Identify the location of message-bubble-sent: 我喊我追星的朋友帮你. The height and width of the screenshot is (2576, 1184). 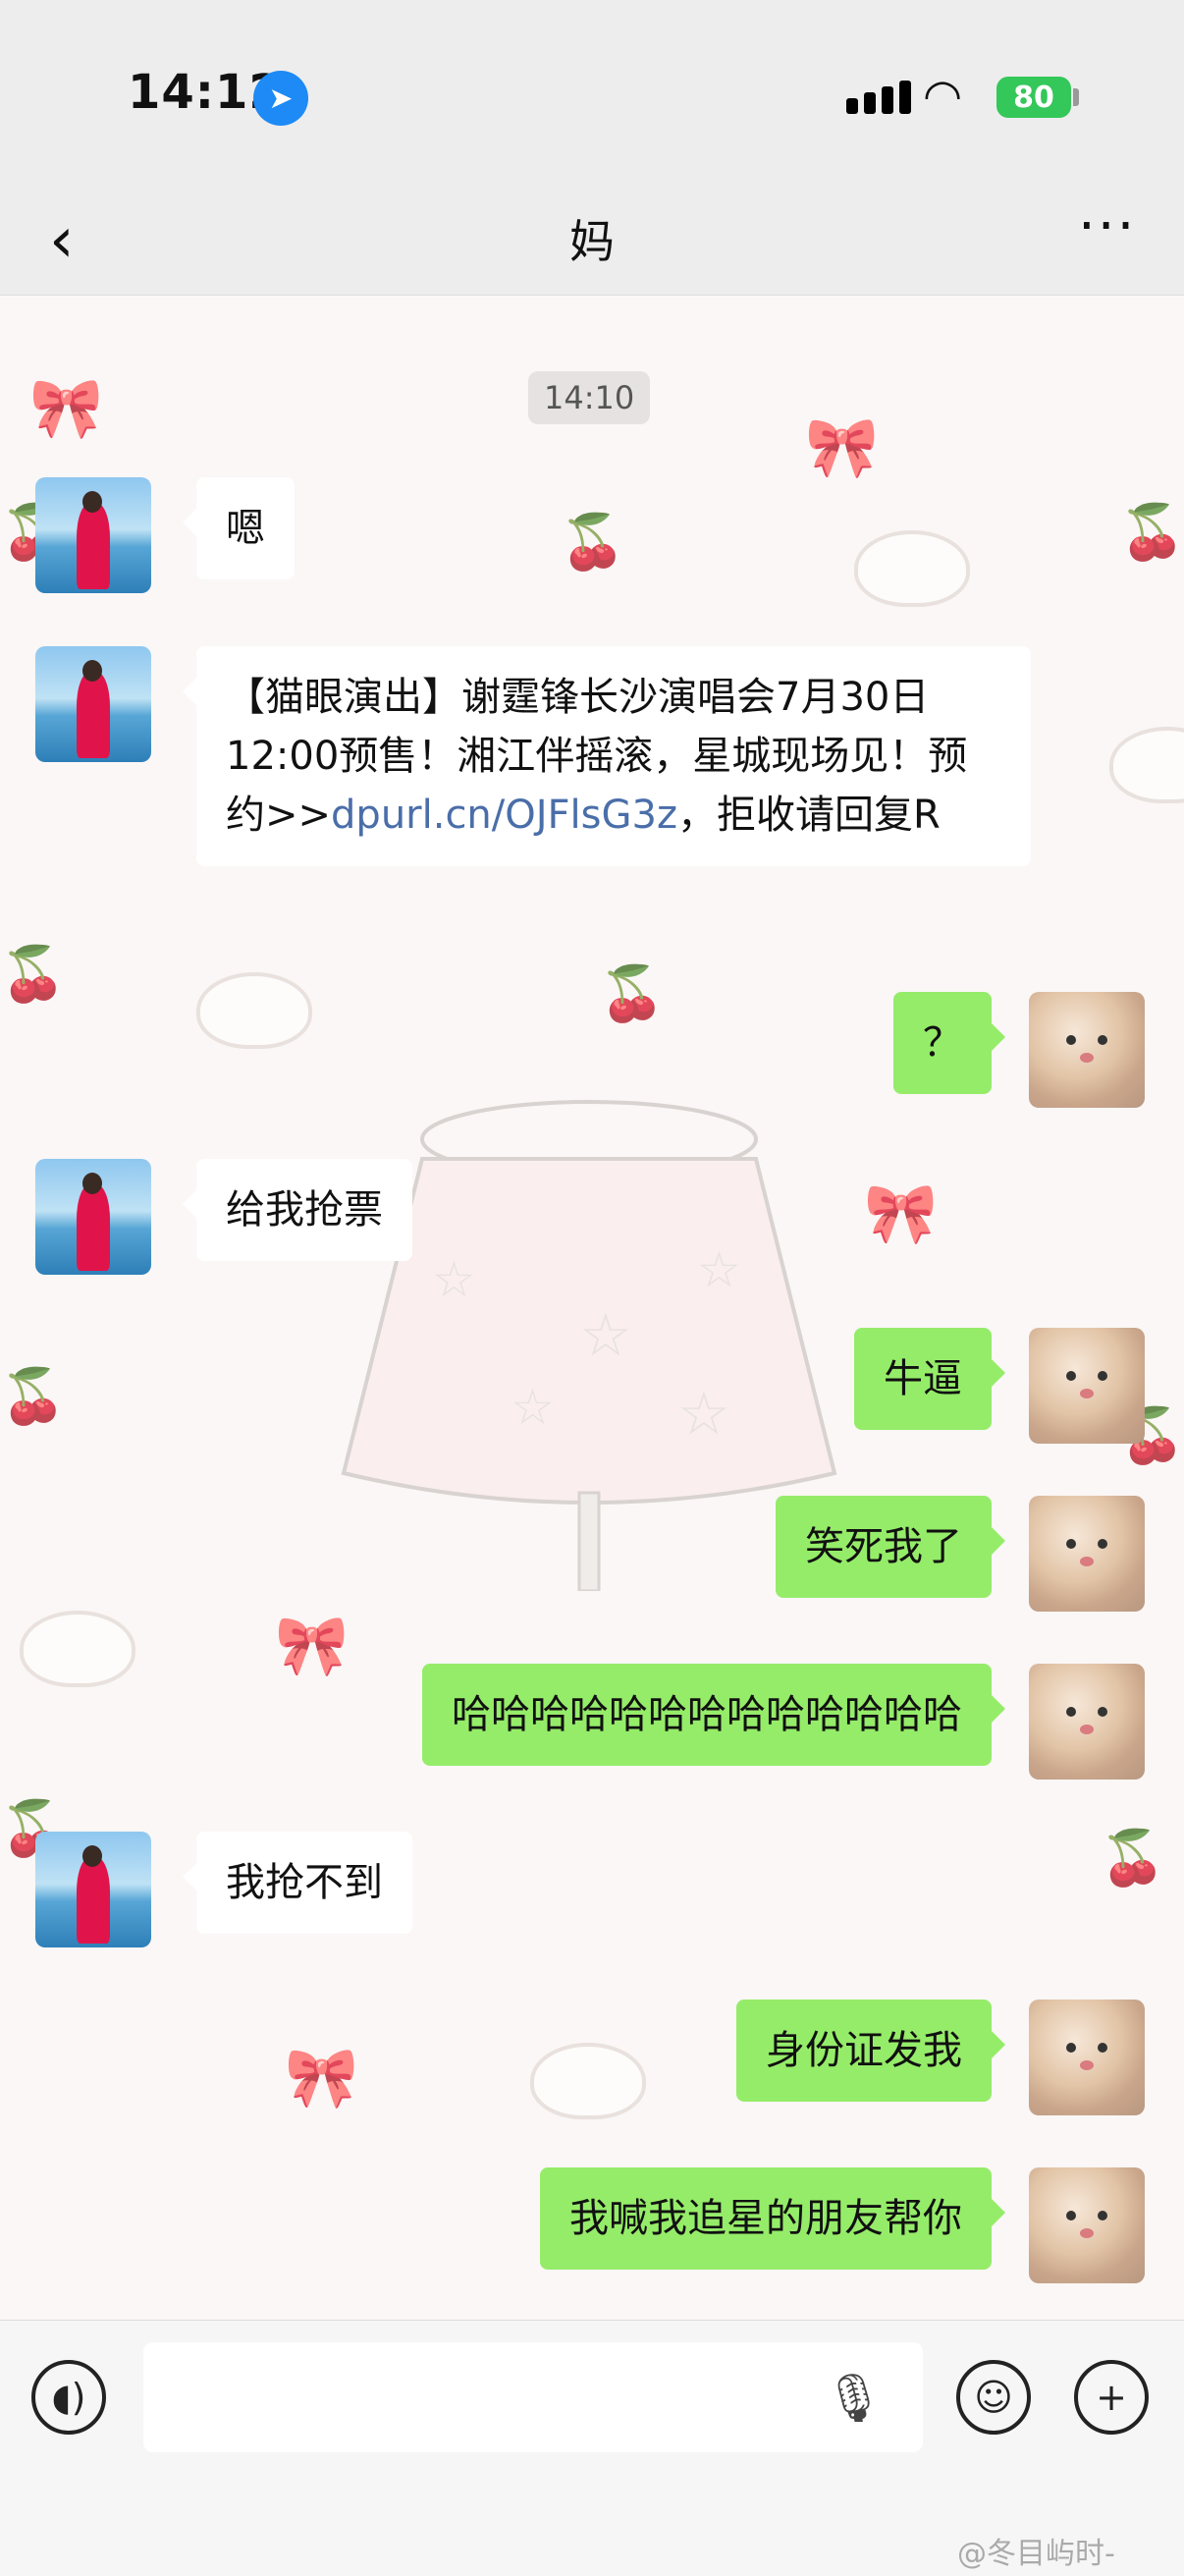
(772, 2218).